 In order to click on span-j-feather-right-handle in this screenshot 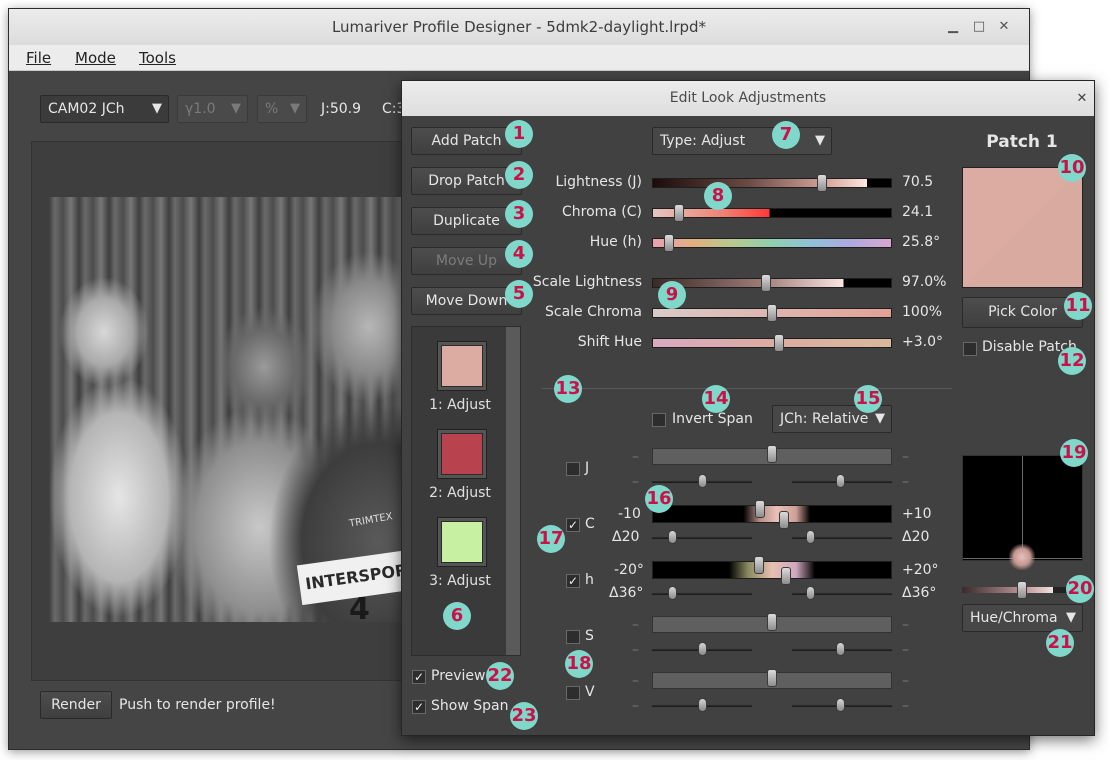, I will do `click(840, 481)`.